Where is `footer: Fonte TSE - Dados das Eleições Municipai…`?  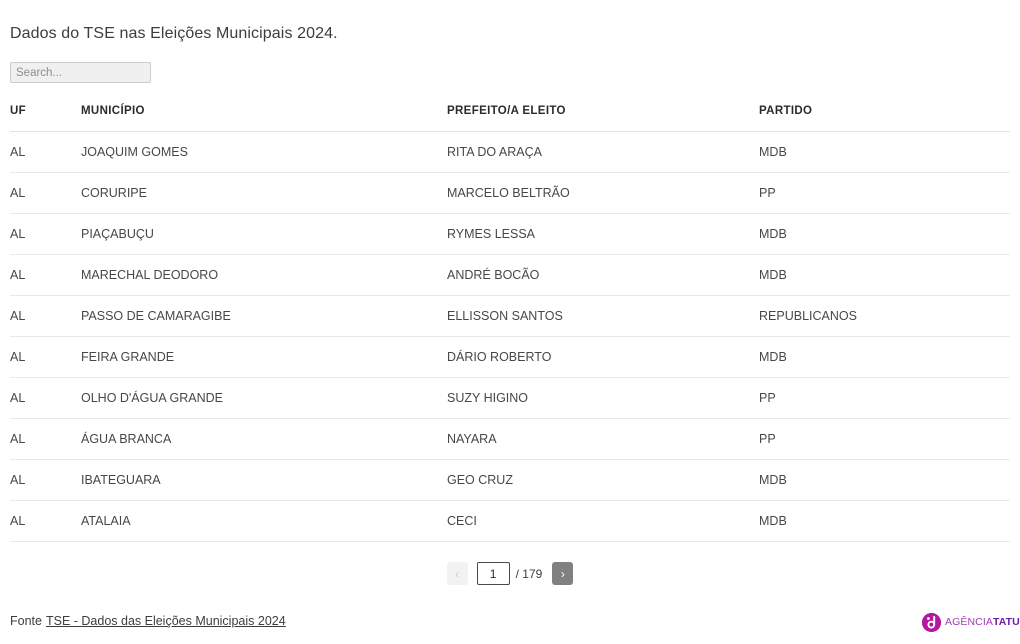 footer: Fonte TSE - Dados das Eleições Municipai… is located at coordinates (148, 621).